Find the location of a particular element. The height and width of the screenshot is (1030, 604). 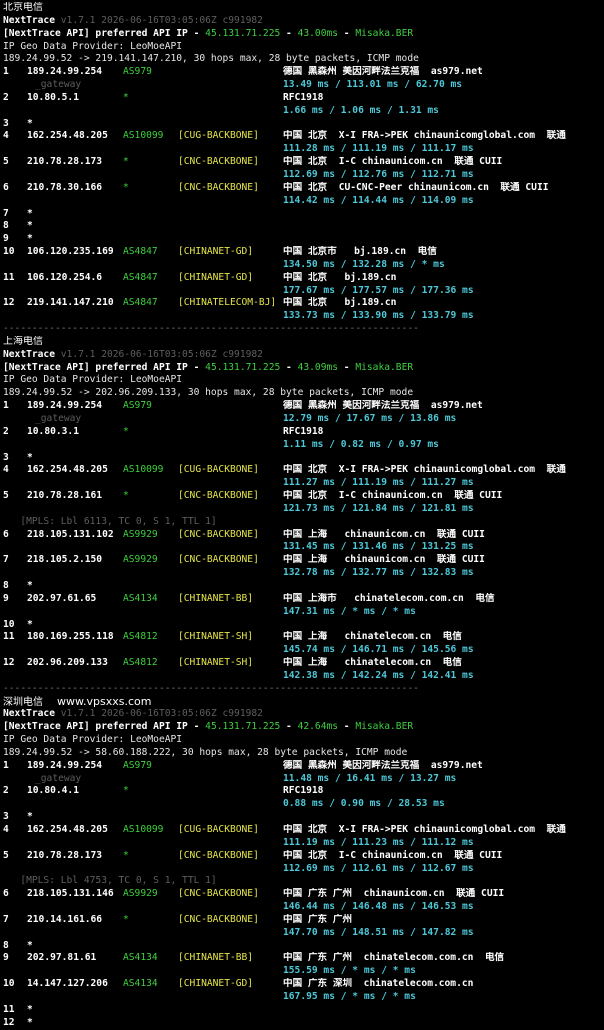

hop-geo: 中国 上海 chinatelecom.cn 电信 is located at coordinates (372, 637).